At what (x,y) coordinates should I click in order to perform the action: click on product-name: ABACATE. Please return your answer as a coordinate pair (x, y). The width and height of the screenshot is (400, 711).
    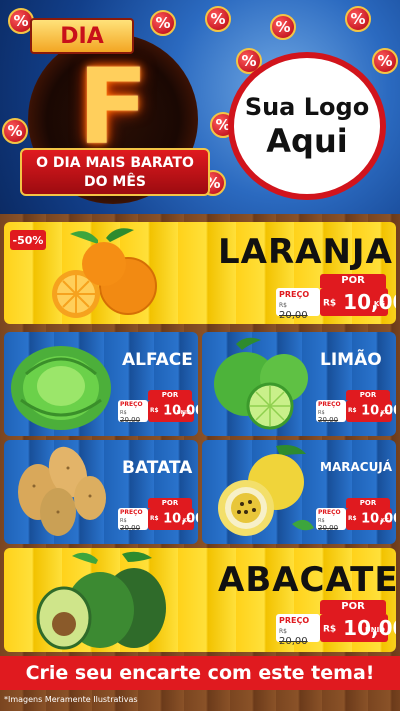
    Looking at the image, I should click on (307, 580).